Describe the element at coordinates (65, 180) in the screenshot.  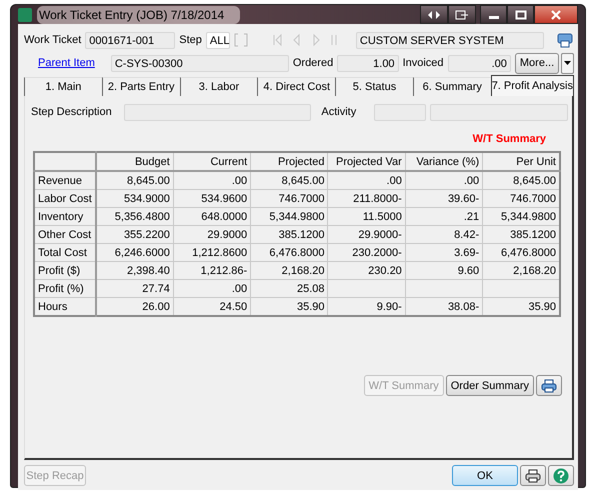
I see `row-header: Revenue` at that location.